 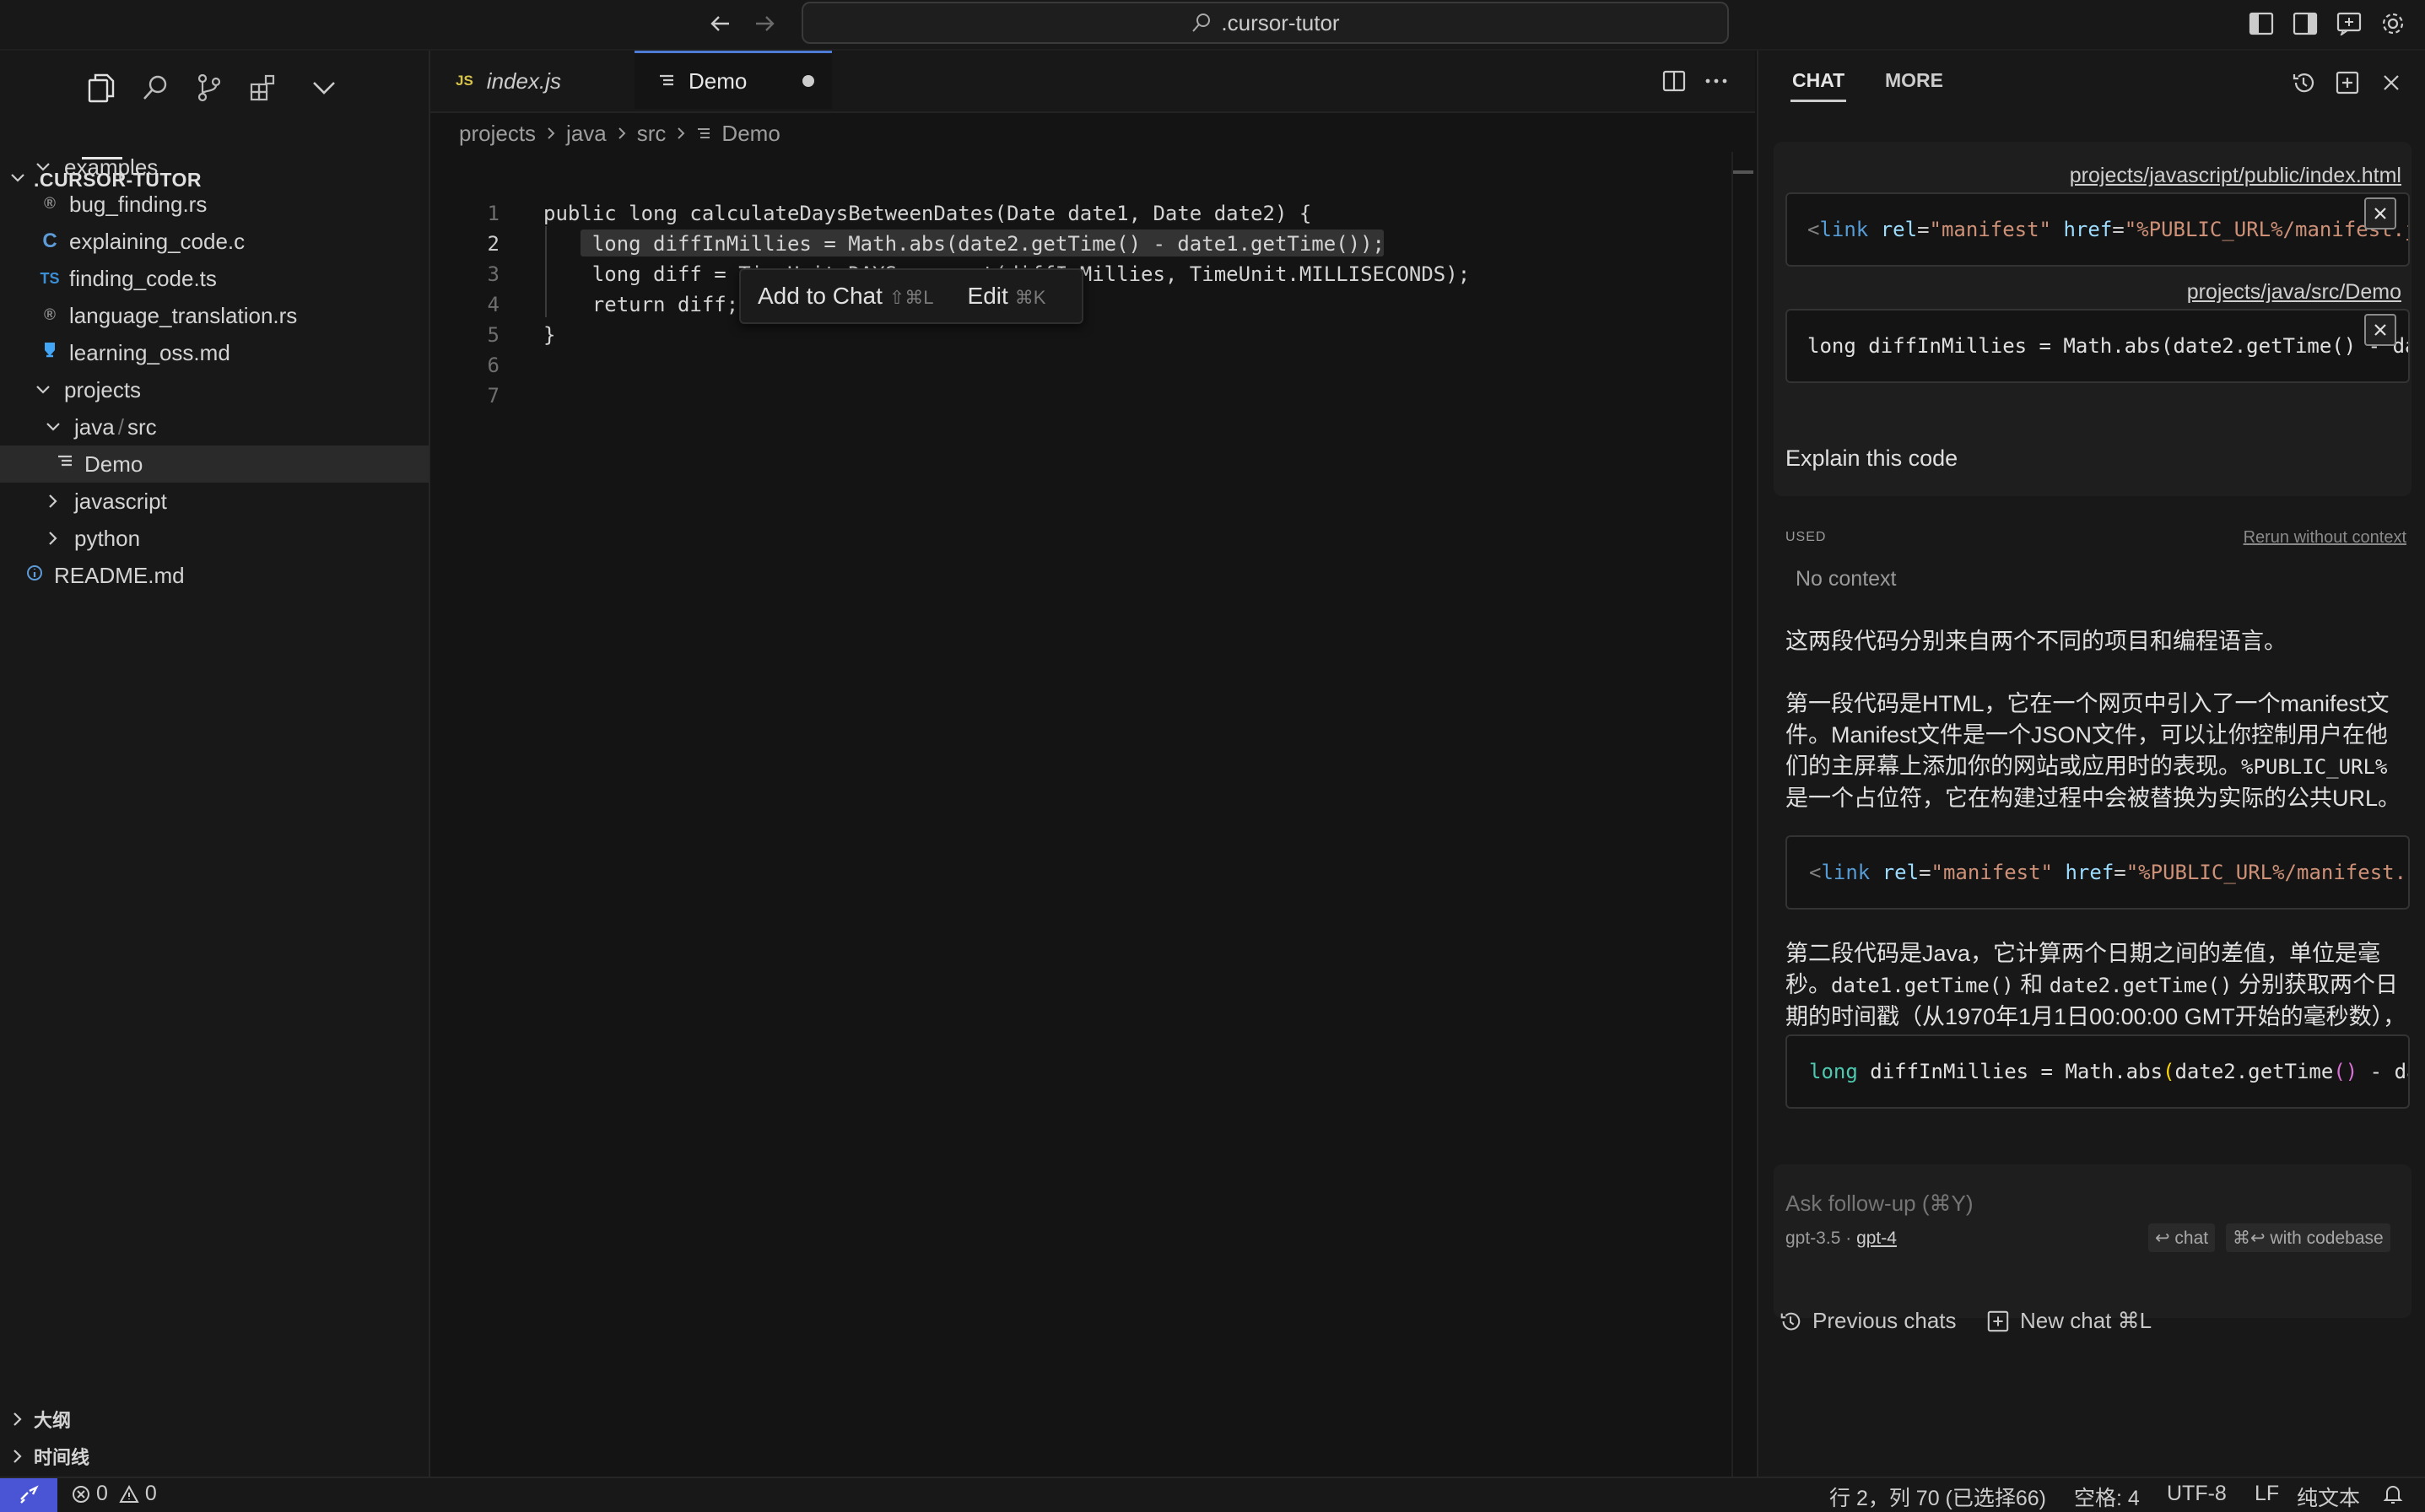 I want to click on tab-more: MORE, so click(x=1914, y=80).